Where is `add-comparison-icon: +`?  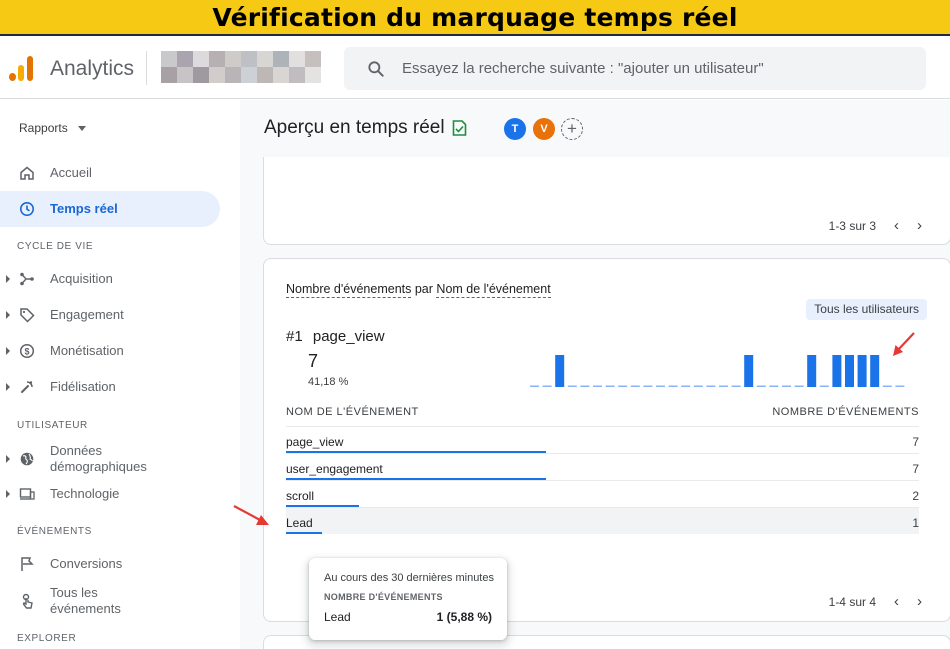
add-comparison-icon: + is located at coordinates (572, 129).